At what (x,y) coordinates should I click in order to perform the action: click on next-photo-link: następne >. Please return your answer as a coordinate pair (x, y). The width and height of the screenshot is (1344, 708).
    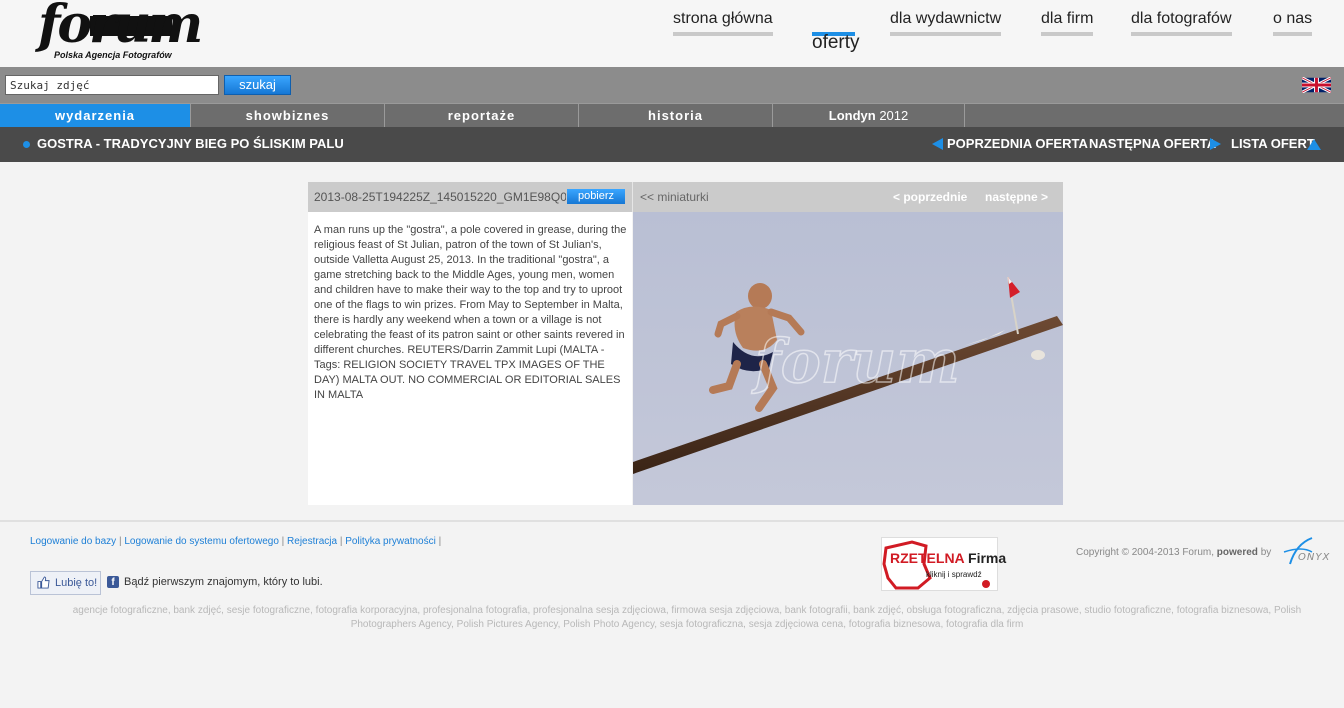
    Looking at the image, I should click on (1016, 197).